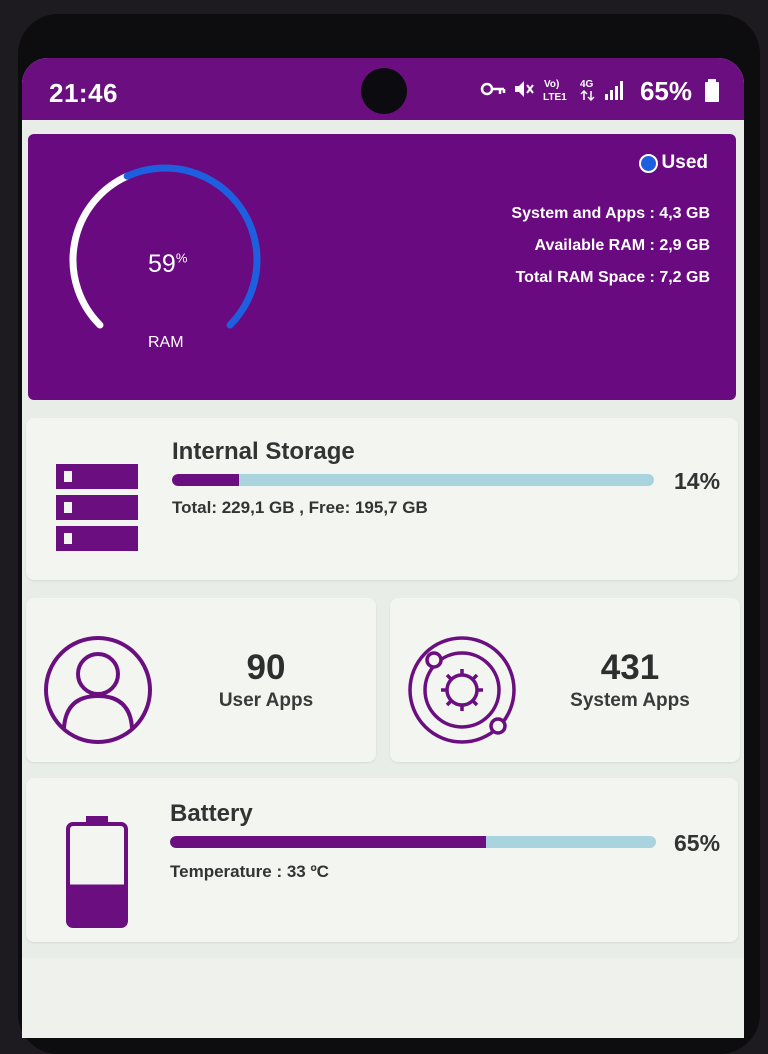 The height and width of the screenshot is (1054, 768). What do you see at coordinates (162, 264) in the screenshot?
I see `ram-percent-value: 59` at bounding box center [162, 264].